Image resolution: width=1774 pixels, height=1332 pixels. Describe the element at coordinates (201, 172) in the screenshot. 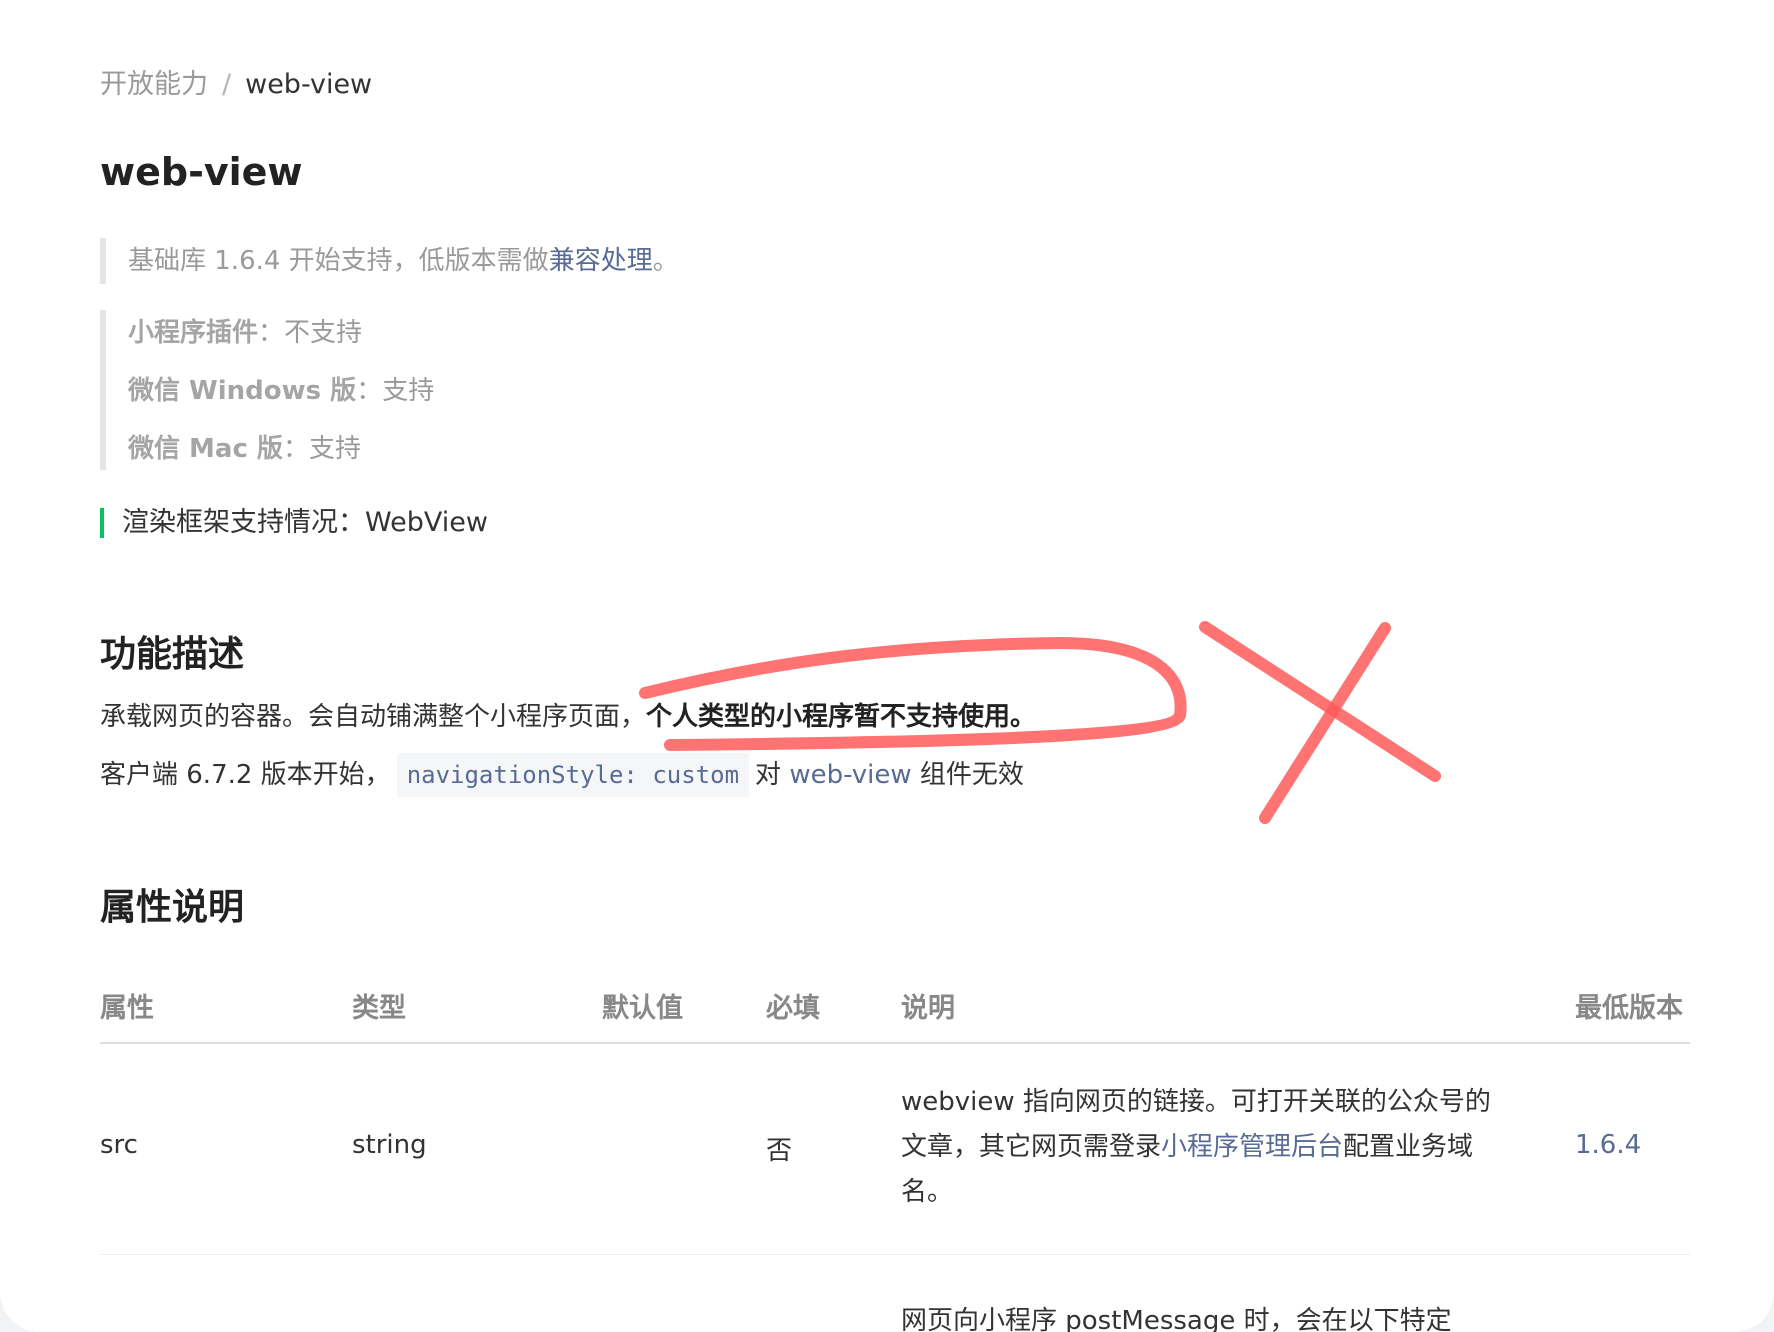

I see `page-title: web-view` at that location.